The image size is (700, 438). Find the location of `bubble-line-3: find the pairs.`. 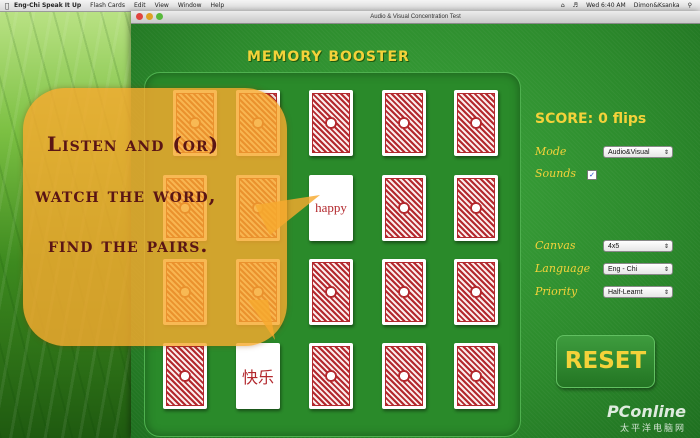

bubble-line-3: find the pairs. is located at coordinates (128, 245).